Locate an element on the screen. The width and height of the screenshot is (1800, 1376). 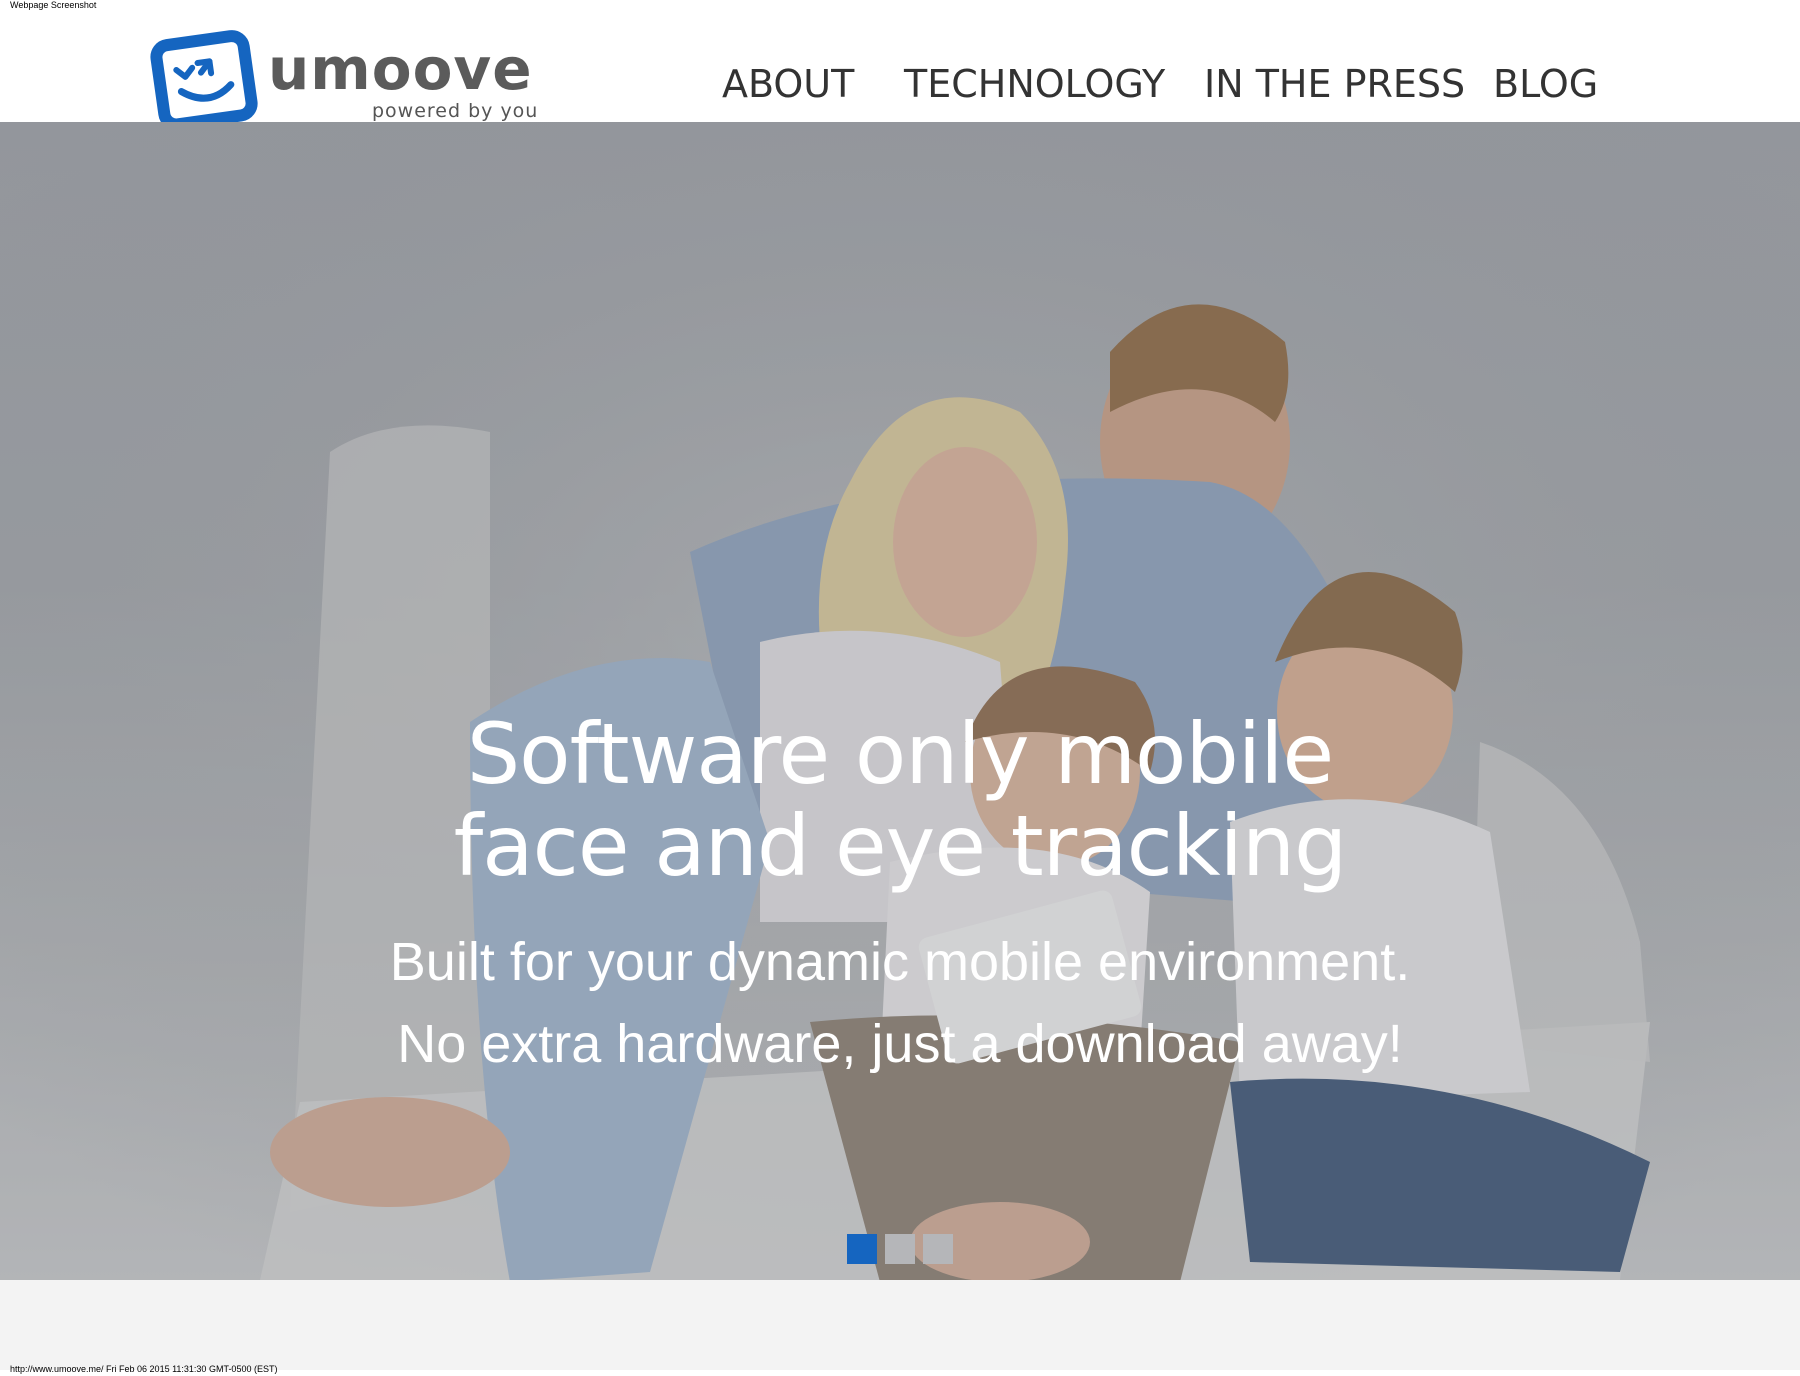
umoove-logo-icon is located at coordinates (204, 80).